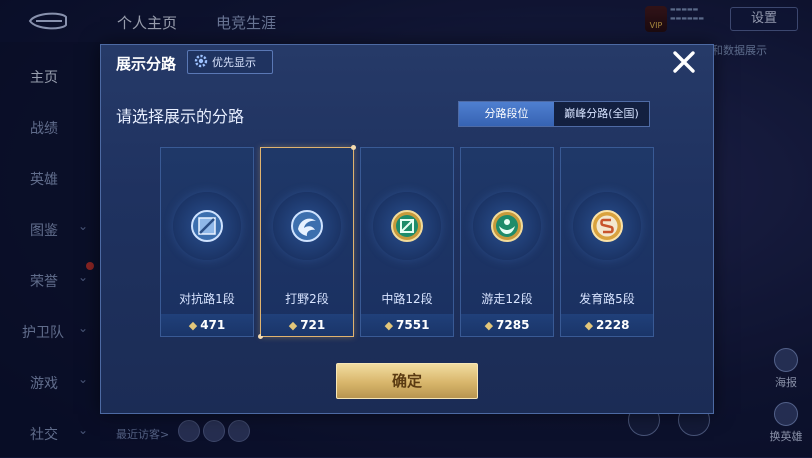 The height and width of the screenshot is (458, 812). Describe the element at coordinates (407, 325) in the screenshot. I see `lane-score: ◆ 7551` at that location.